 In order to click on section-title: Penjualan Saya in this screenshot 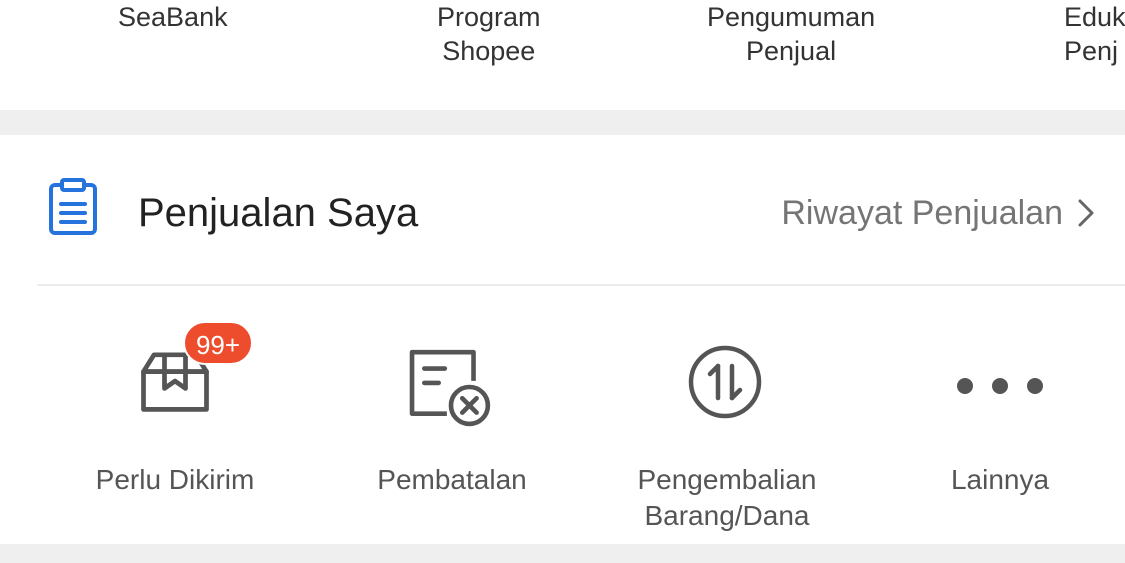, I will do `click(278, 213)`.